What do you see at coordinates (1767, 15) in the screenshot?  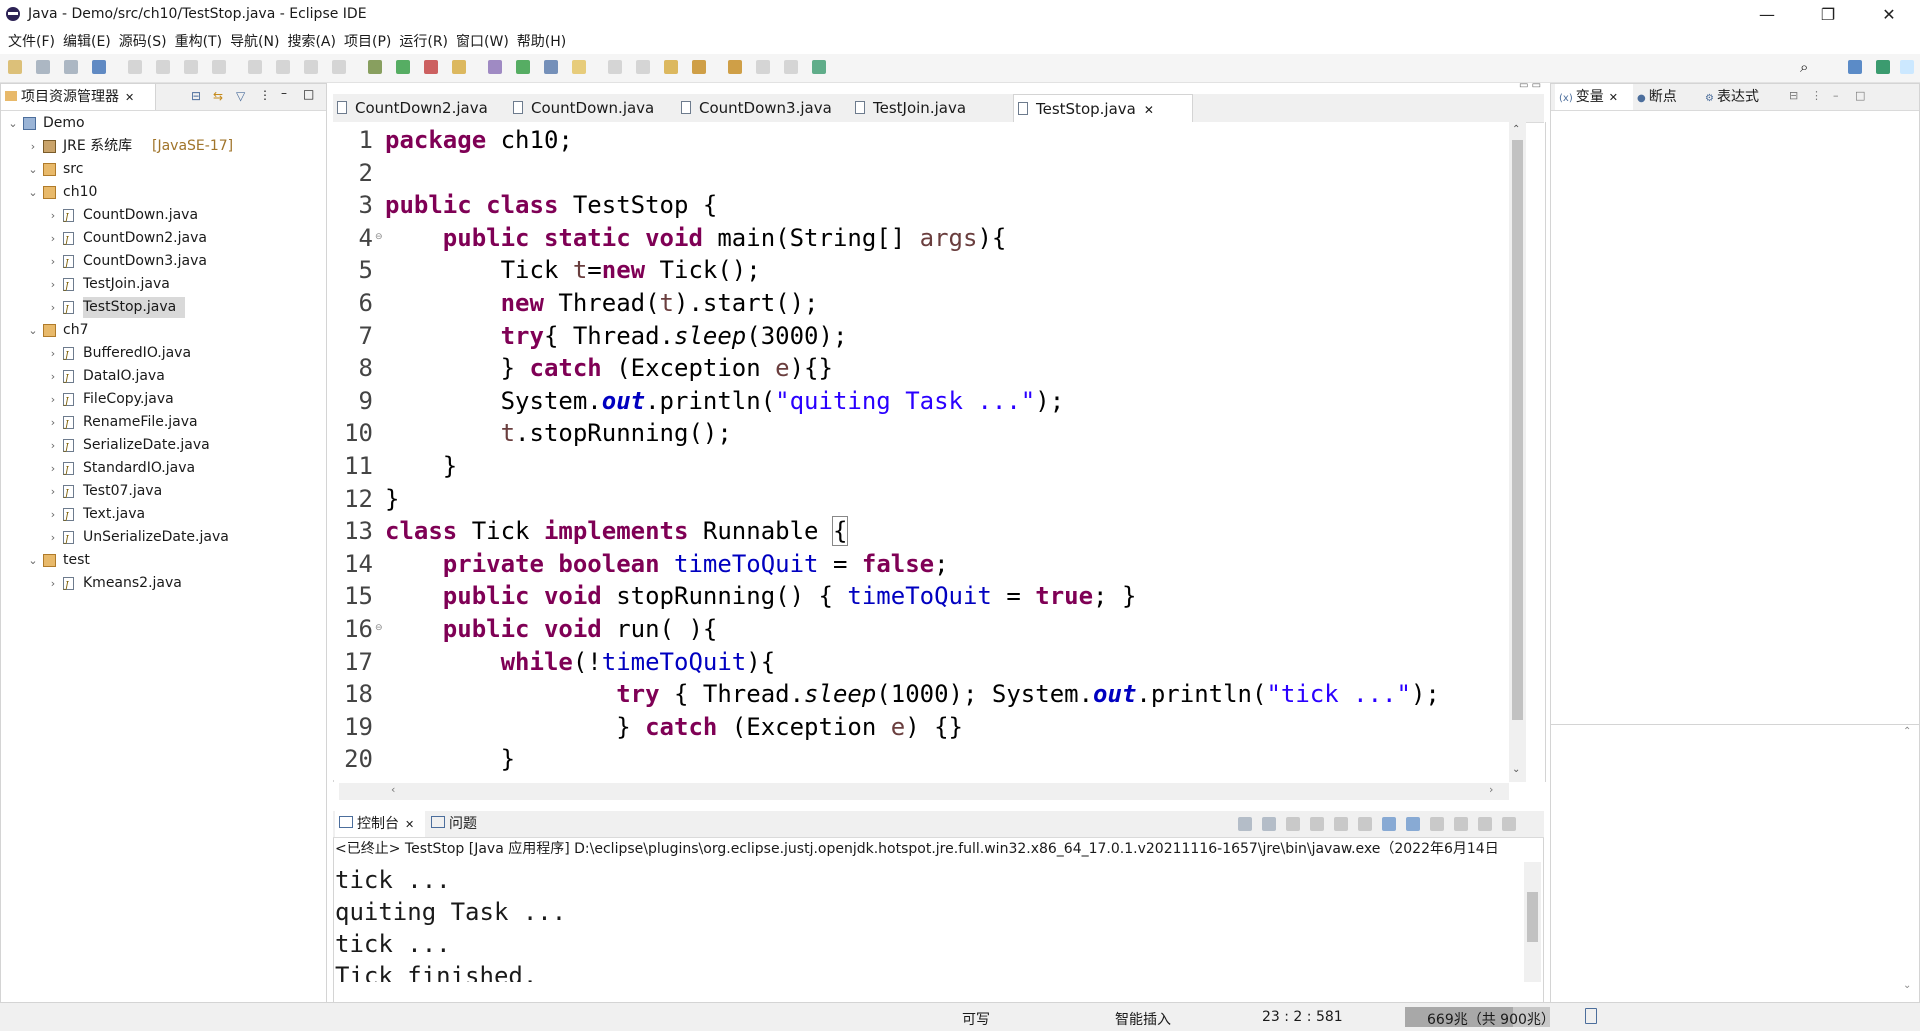 I see `minimize-button: —` at bounding box center [1767, 15].